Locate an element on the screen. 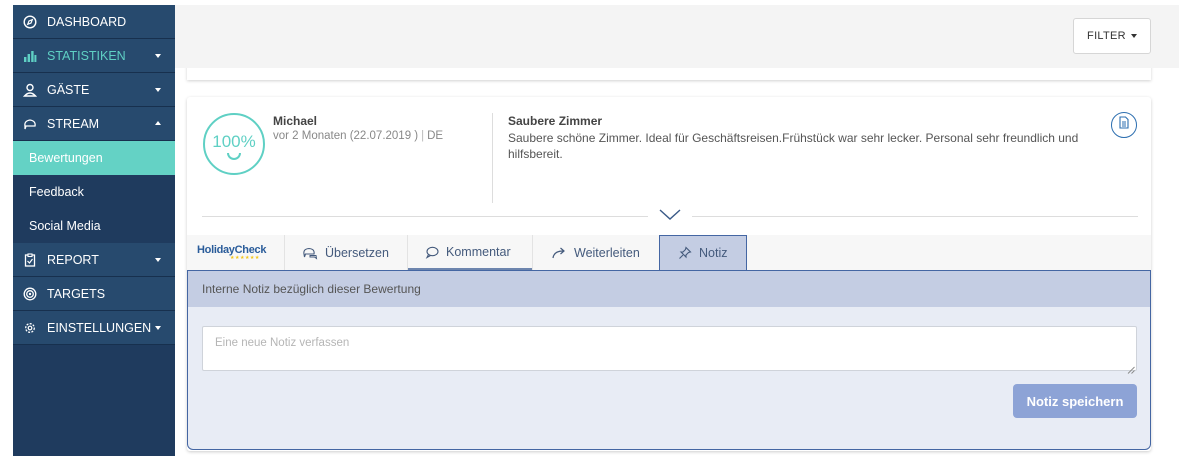  nav-einstellungen: EINSTELLUNGEN is located at coordinates (94, 328).